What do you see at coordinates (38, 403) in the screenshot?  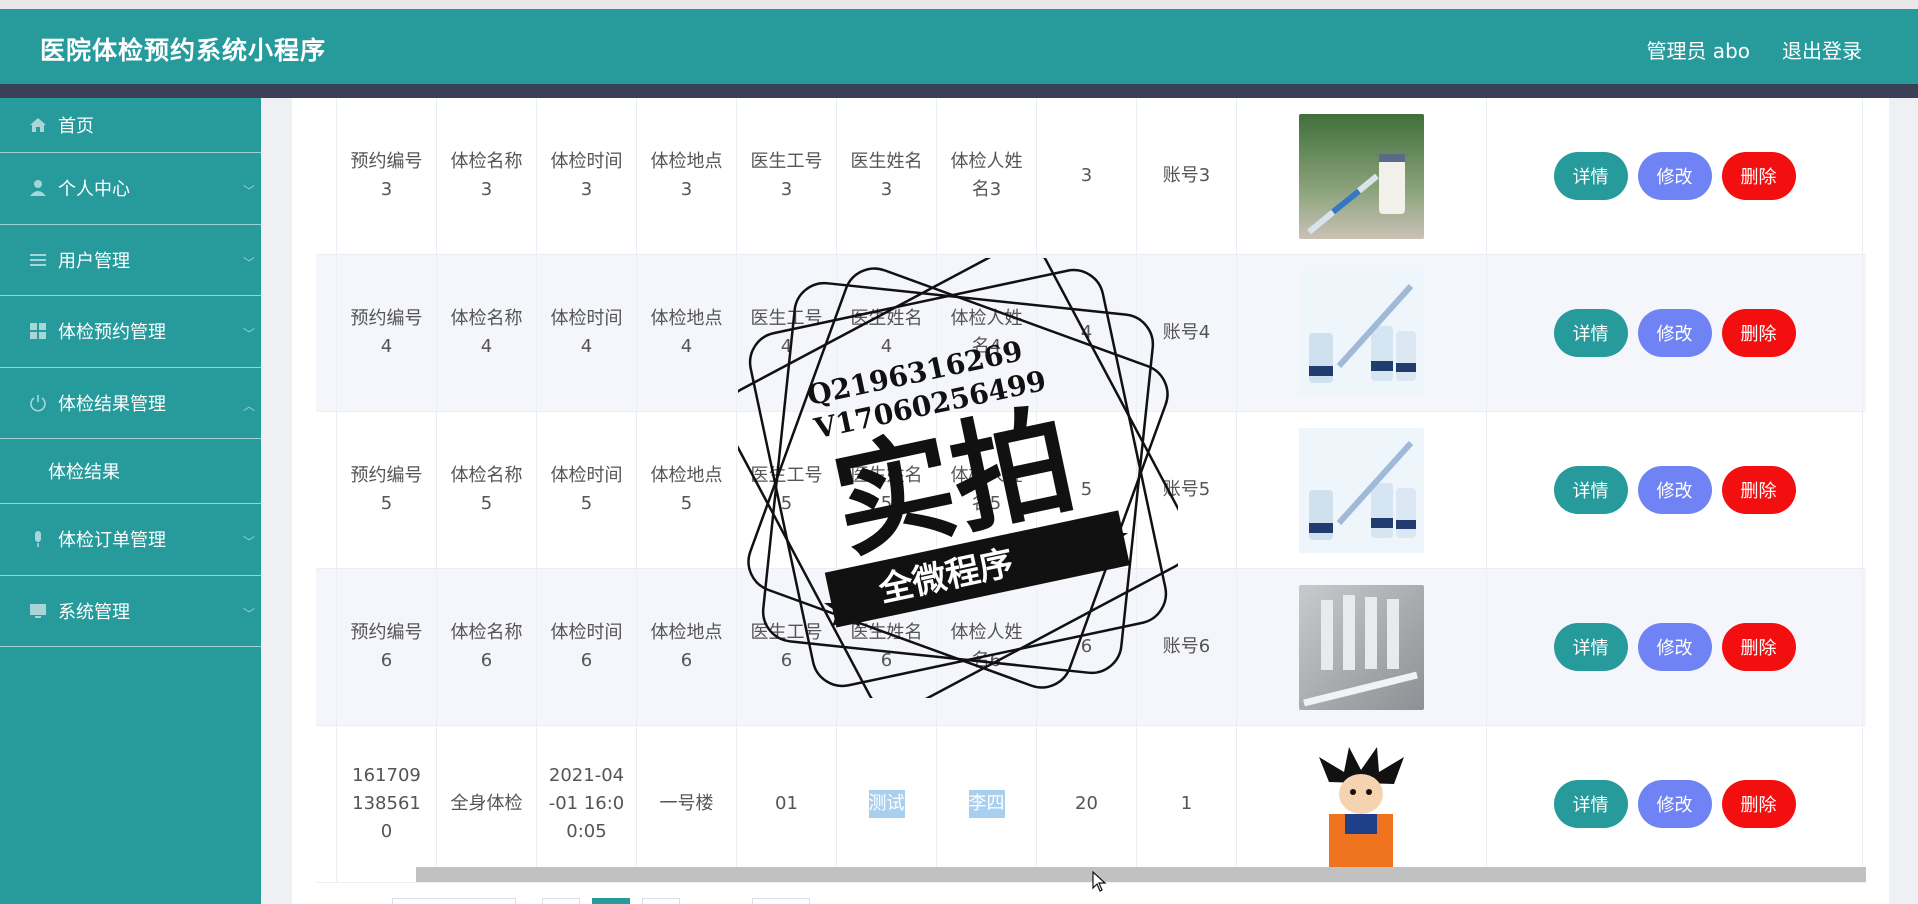 I see `power-icon` at bounding box center [38, 403].